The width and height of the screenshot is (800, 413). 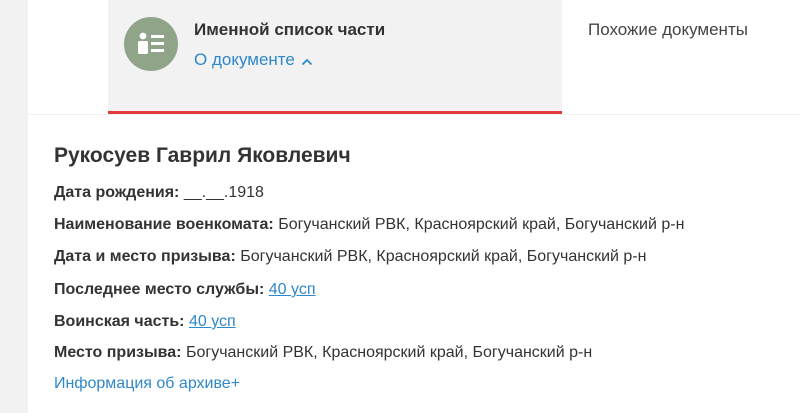 I want to click on field-label: Место призыва:, so click(x=118, y=352).